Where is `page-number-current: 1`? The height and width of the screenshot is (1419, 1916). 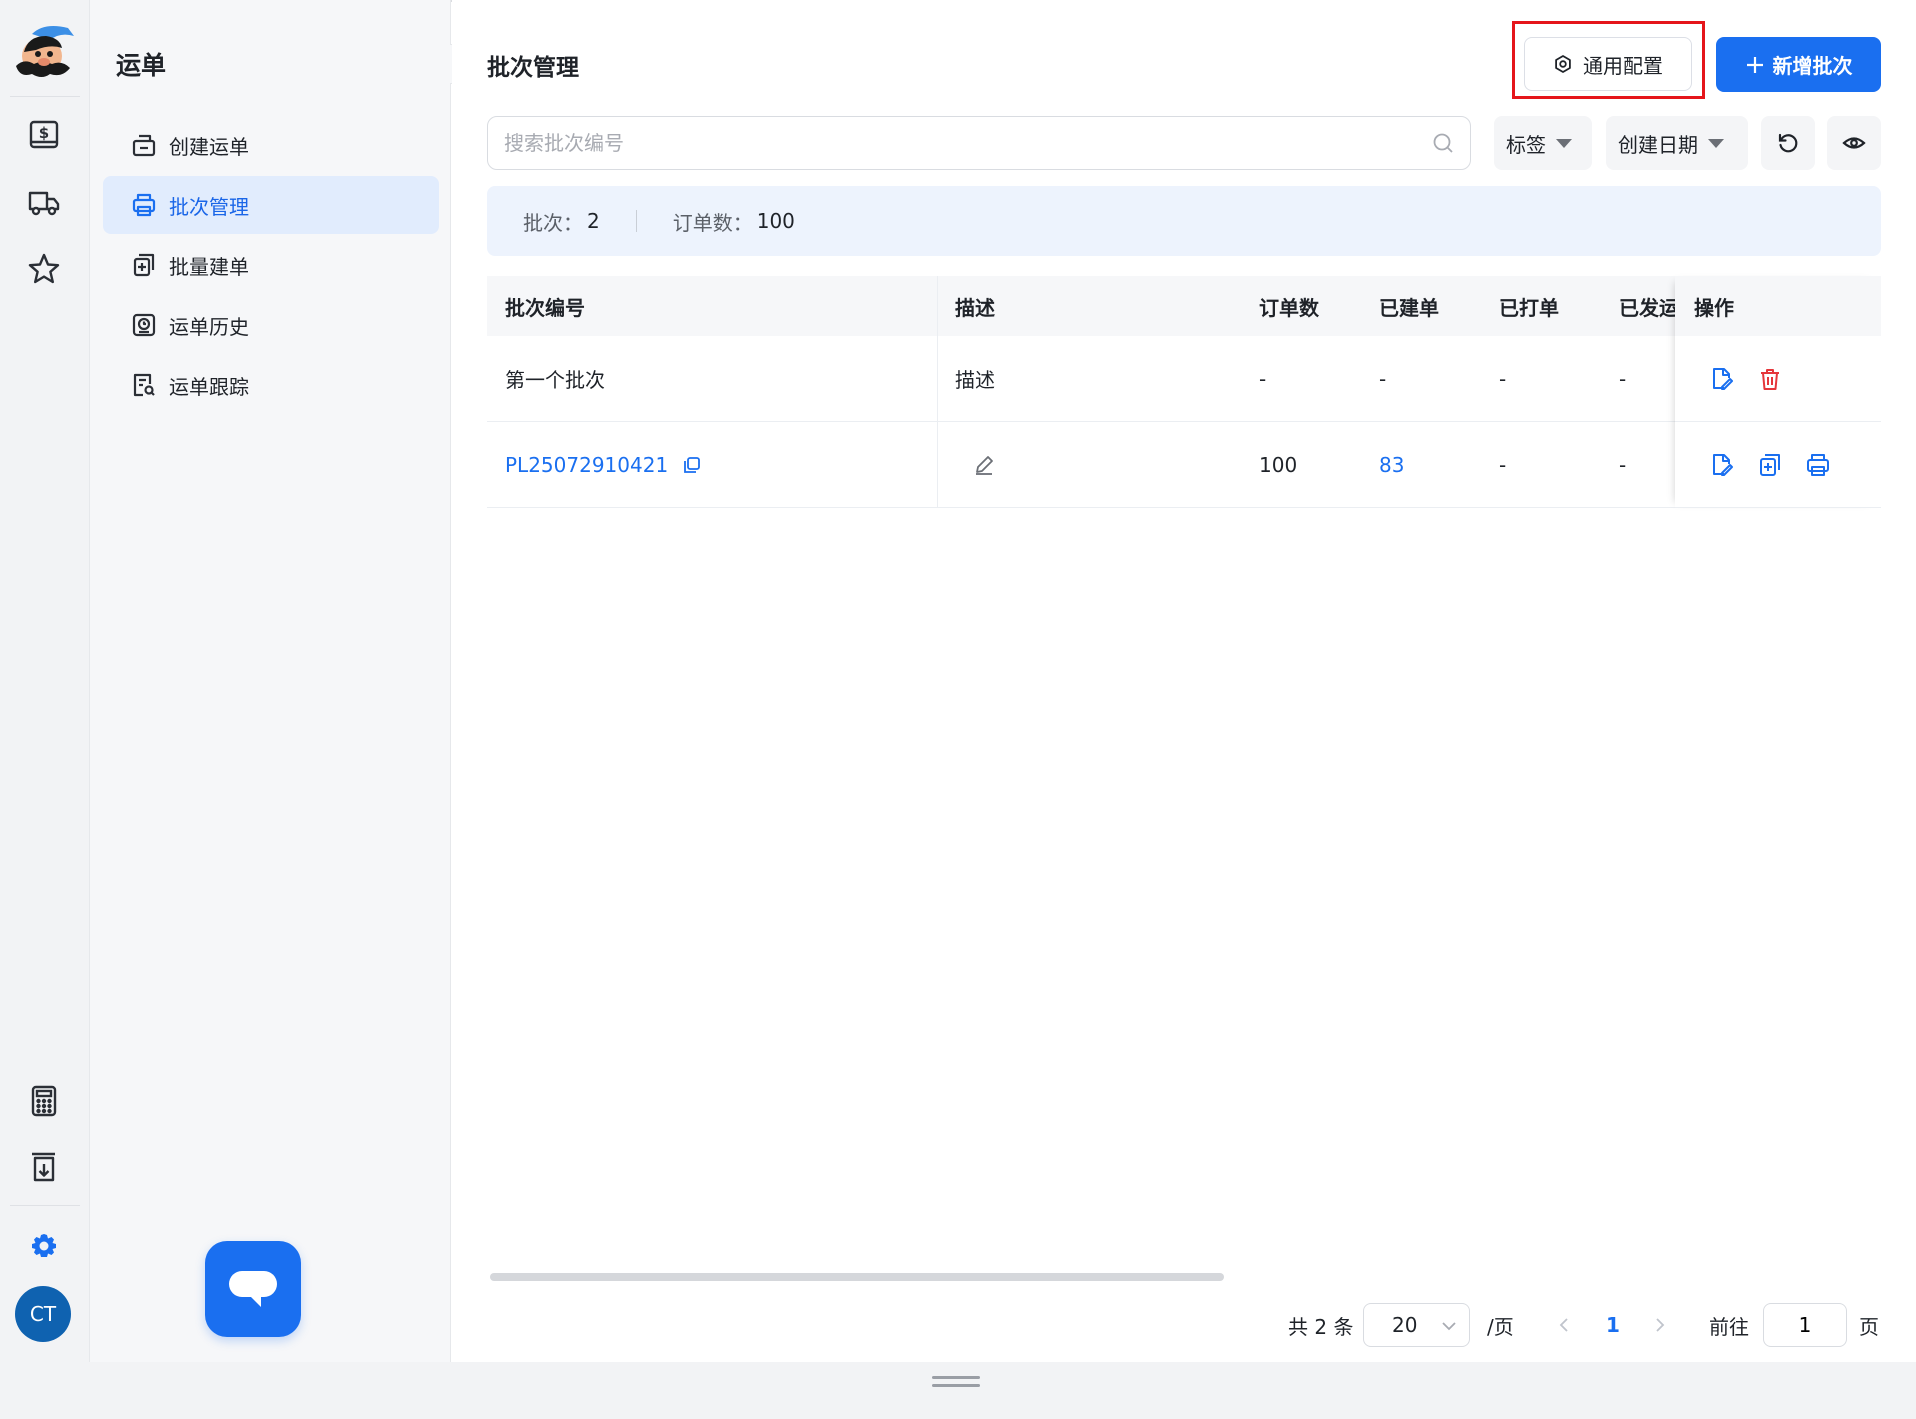 page-number-current: 1 is located at coordinates (1613, 1325).